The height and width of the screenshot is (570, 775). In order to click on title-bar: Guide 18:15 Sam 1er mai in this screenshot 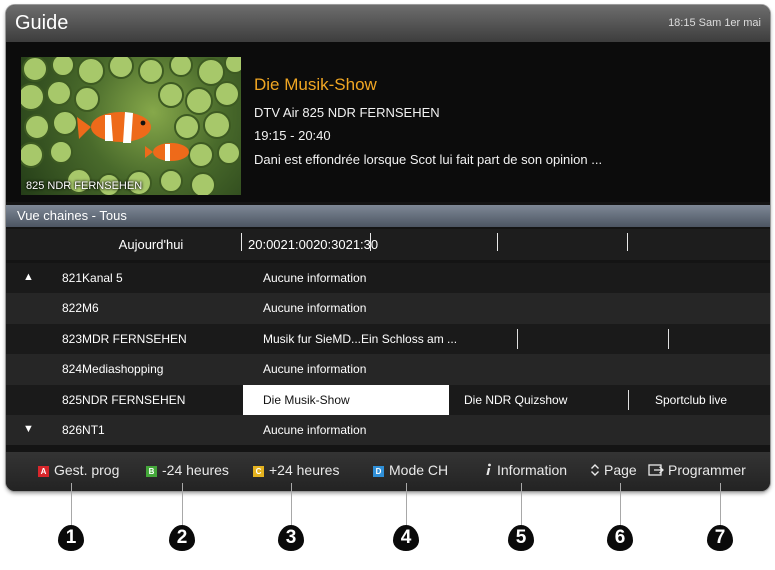, I will do `click(388, 23)`.